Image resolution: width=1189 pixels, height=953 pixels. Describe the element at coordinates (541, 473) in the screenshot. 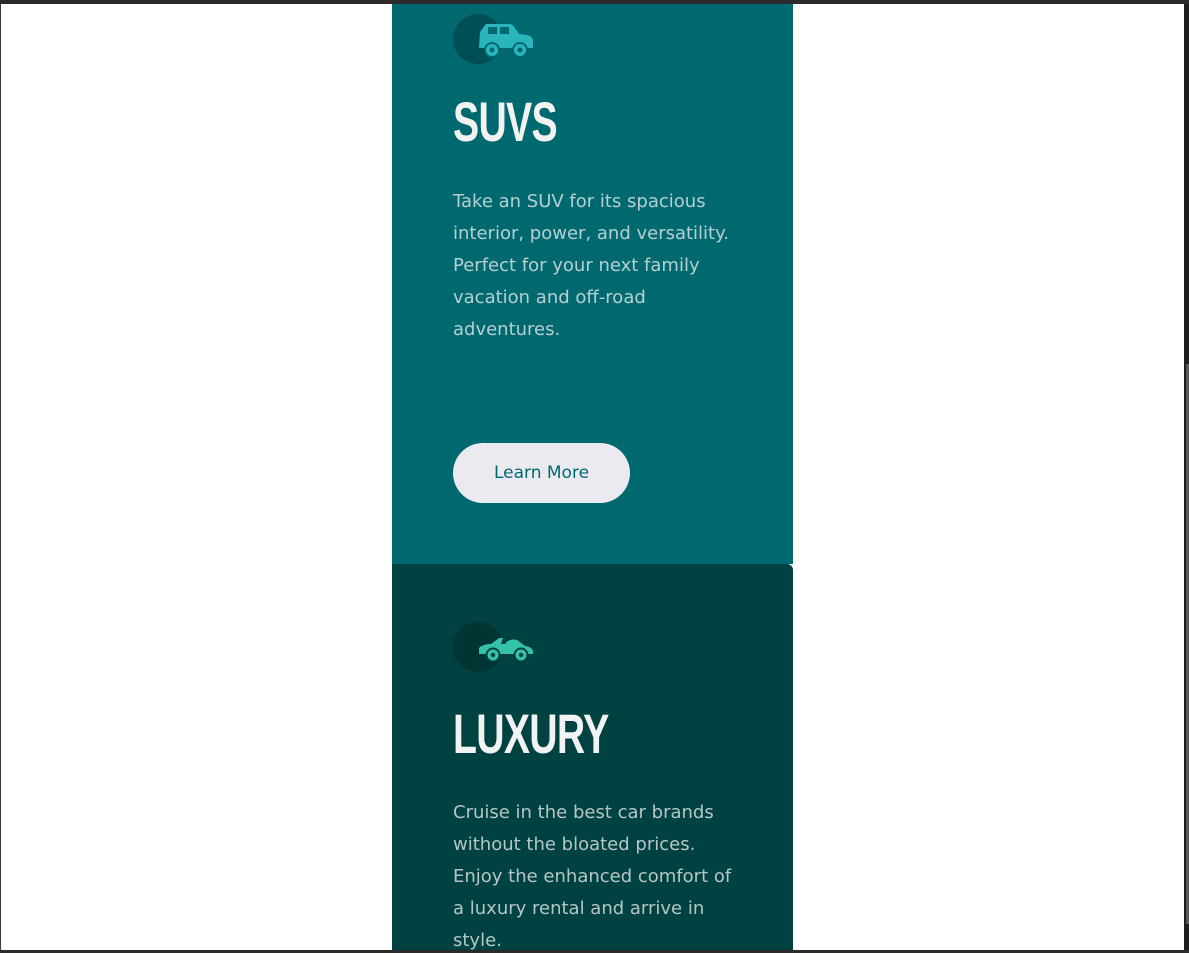

I see `learn-more-button: Learn More` at that location.